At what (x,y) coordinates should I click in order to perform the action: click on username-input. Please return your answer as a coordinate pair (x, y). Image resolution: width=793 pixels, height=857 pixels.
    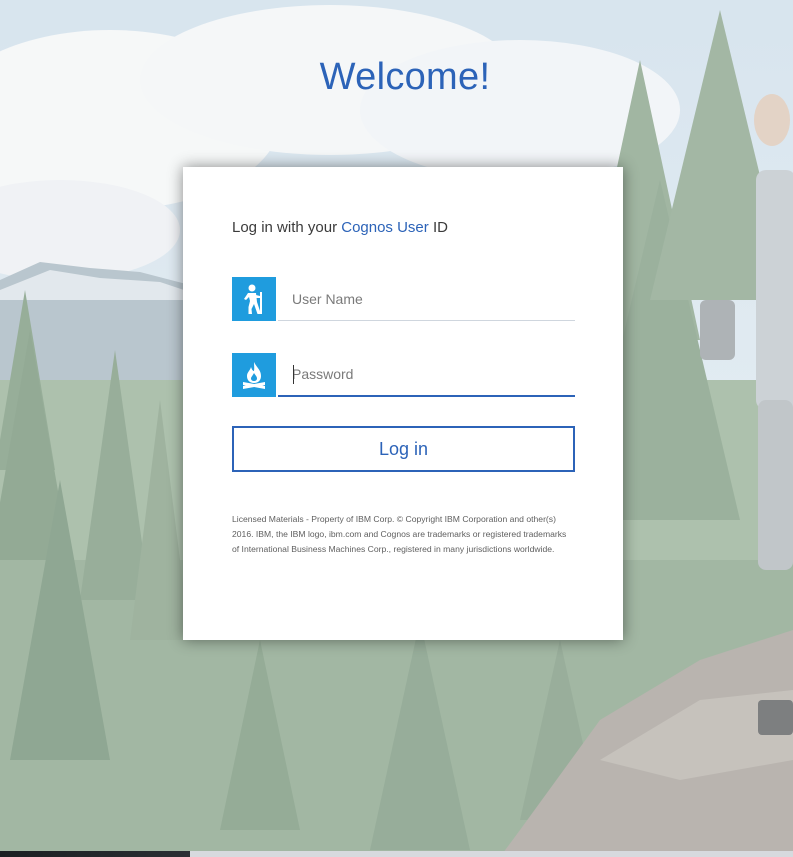
    Looking at the image, I should click on (426, 299).